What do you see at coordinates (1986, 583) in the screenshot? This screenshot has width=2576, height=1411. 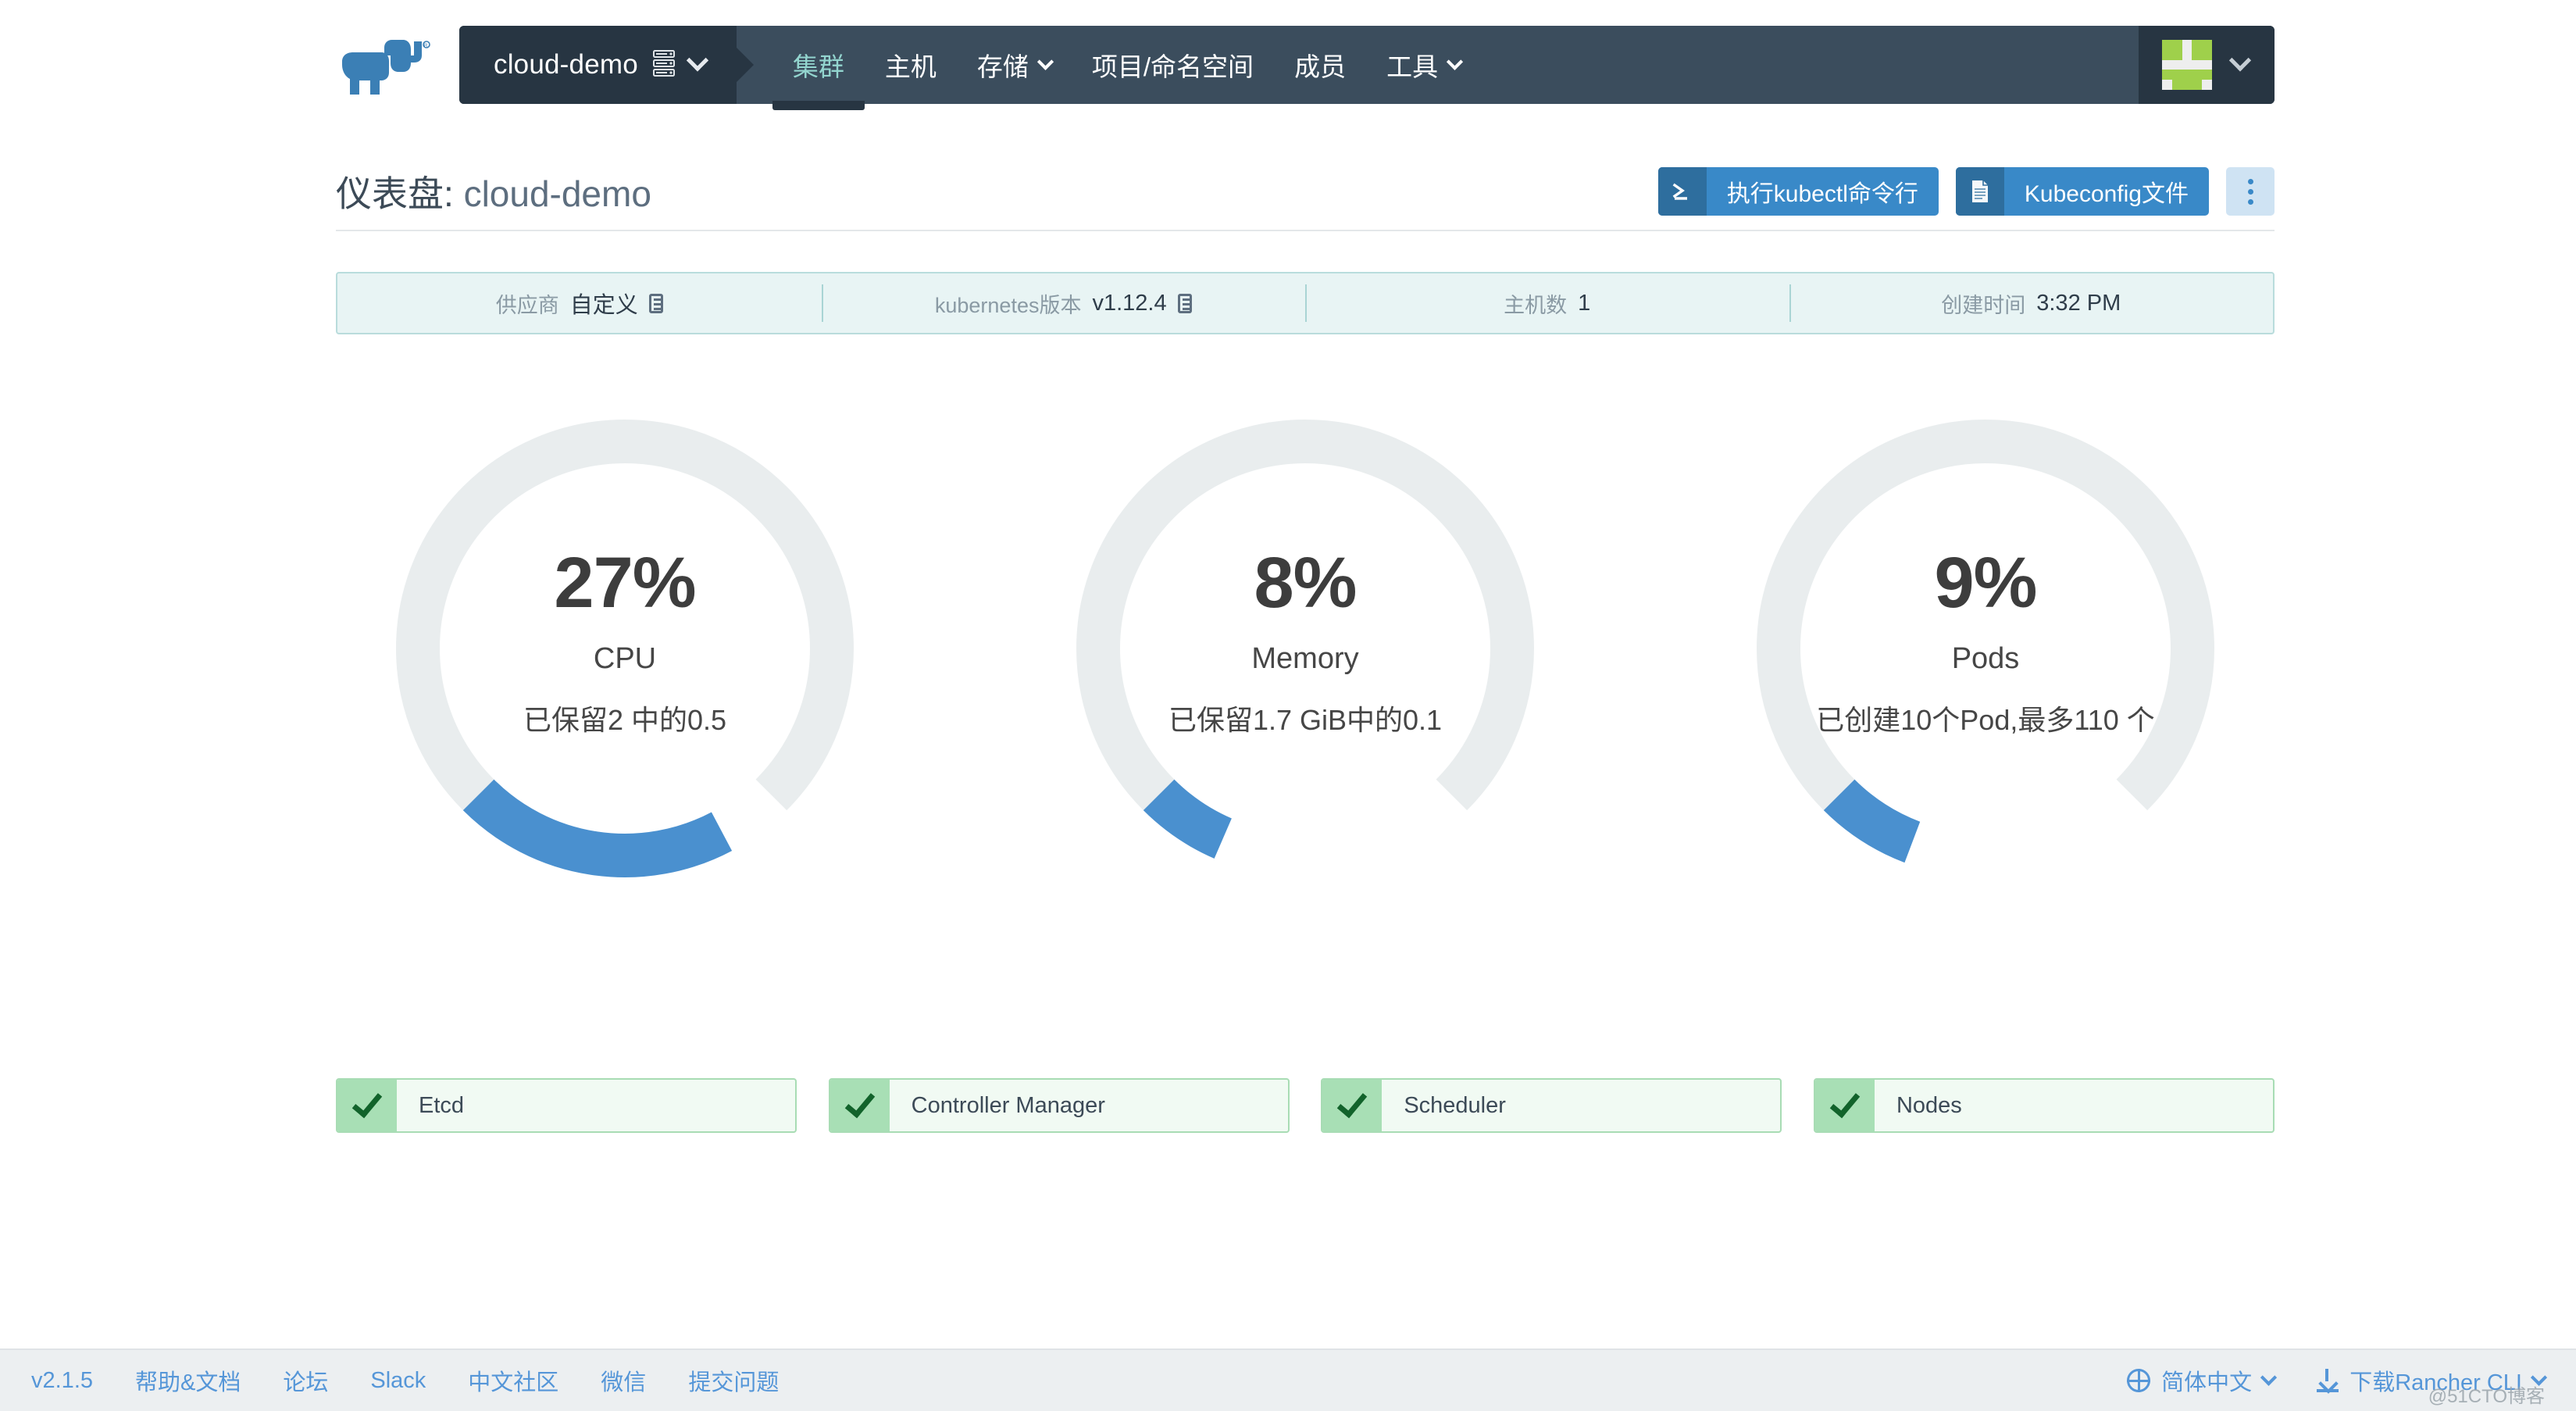 I see `gauge-pods-percent: 9%` at bounding box center [1986, 583].